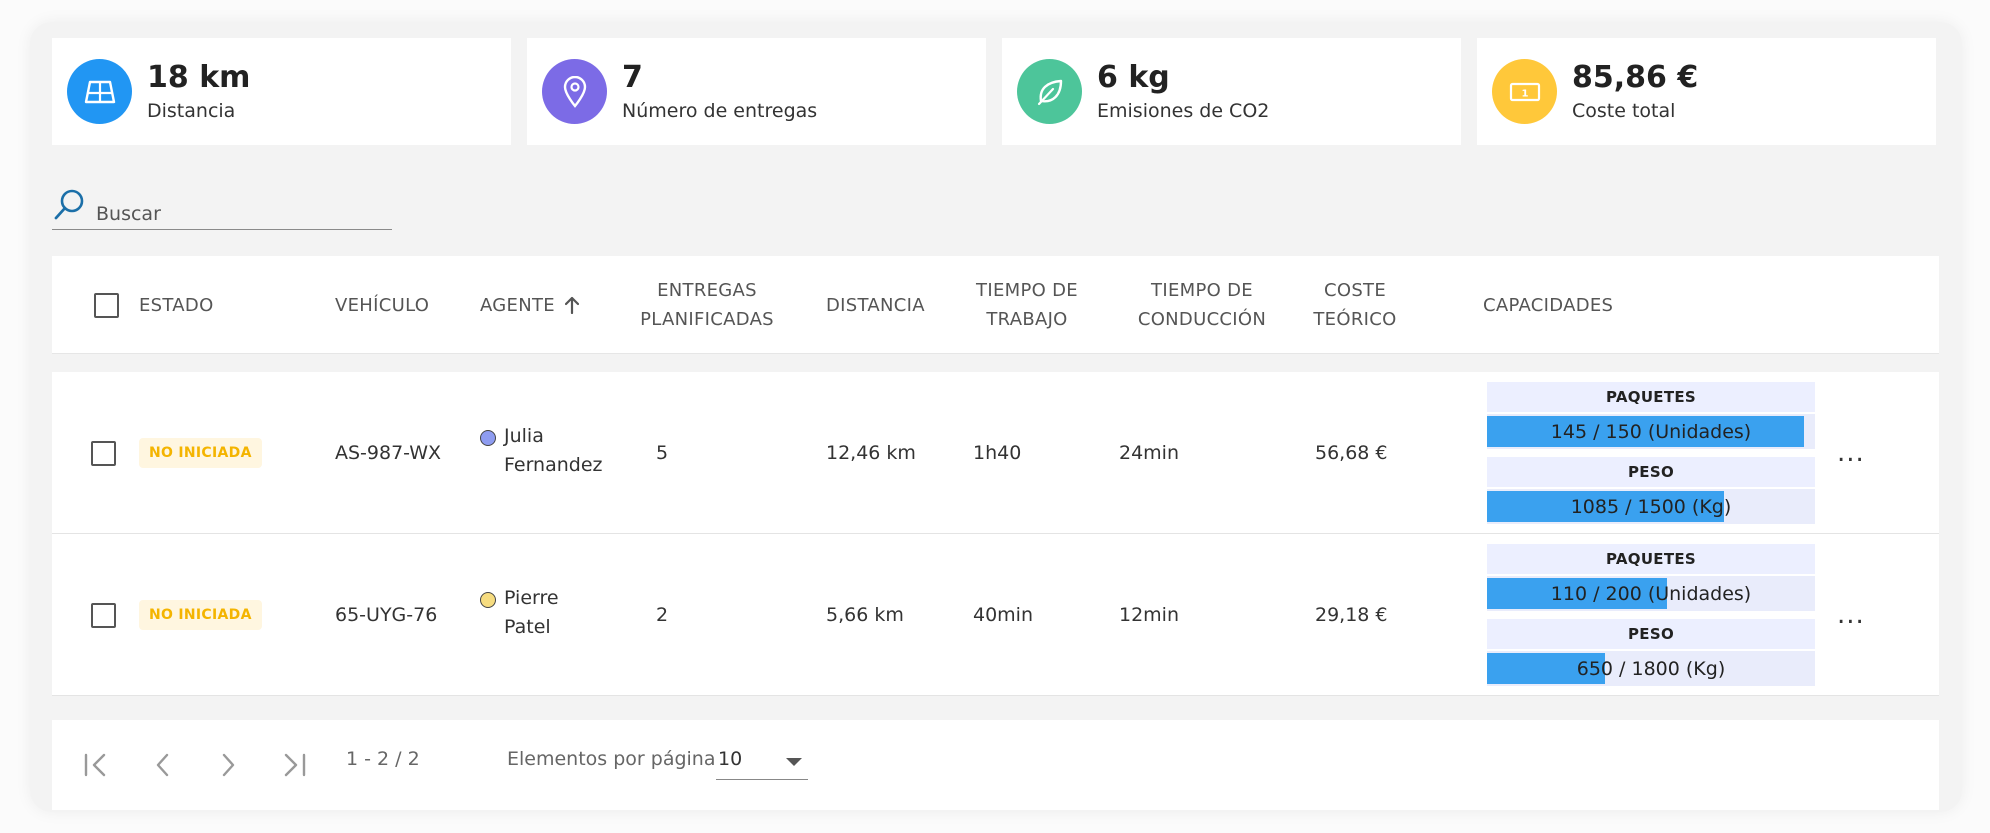 The height and width of the screenshot is (833, 1990). Describe the element at coordinates (995, 765) in the screenshot. I see `pagination: 1 - 2 / 2 Elementos por página 10` at that location.